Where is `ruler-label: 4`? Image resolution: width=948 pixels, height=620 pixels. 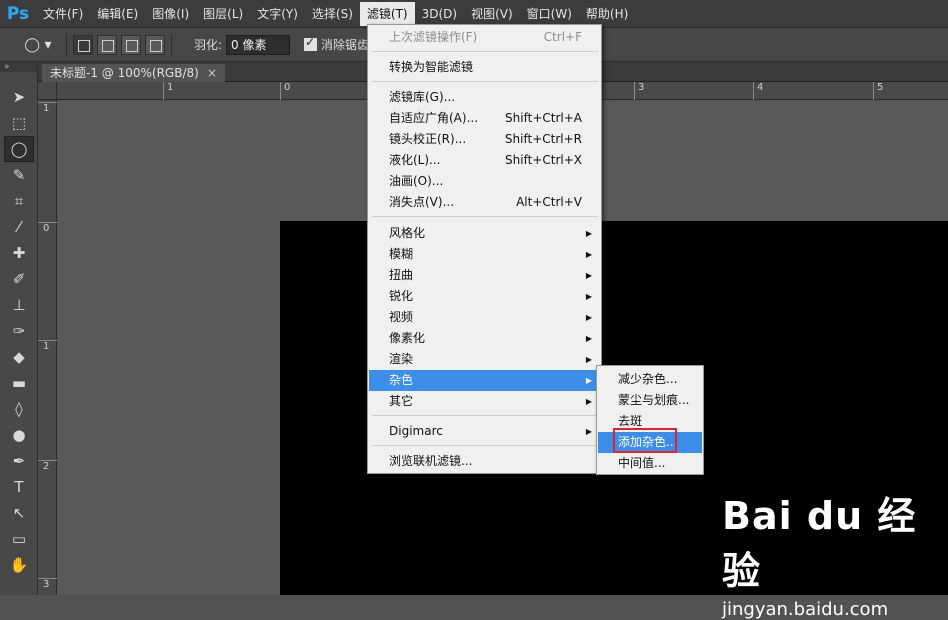
ruler-label: 4 is located at coordinates (758, 91).